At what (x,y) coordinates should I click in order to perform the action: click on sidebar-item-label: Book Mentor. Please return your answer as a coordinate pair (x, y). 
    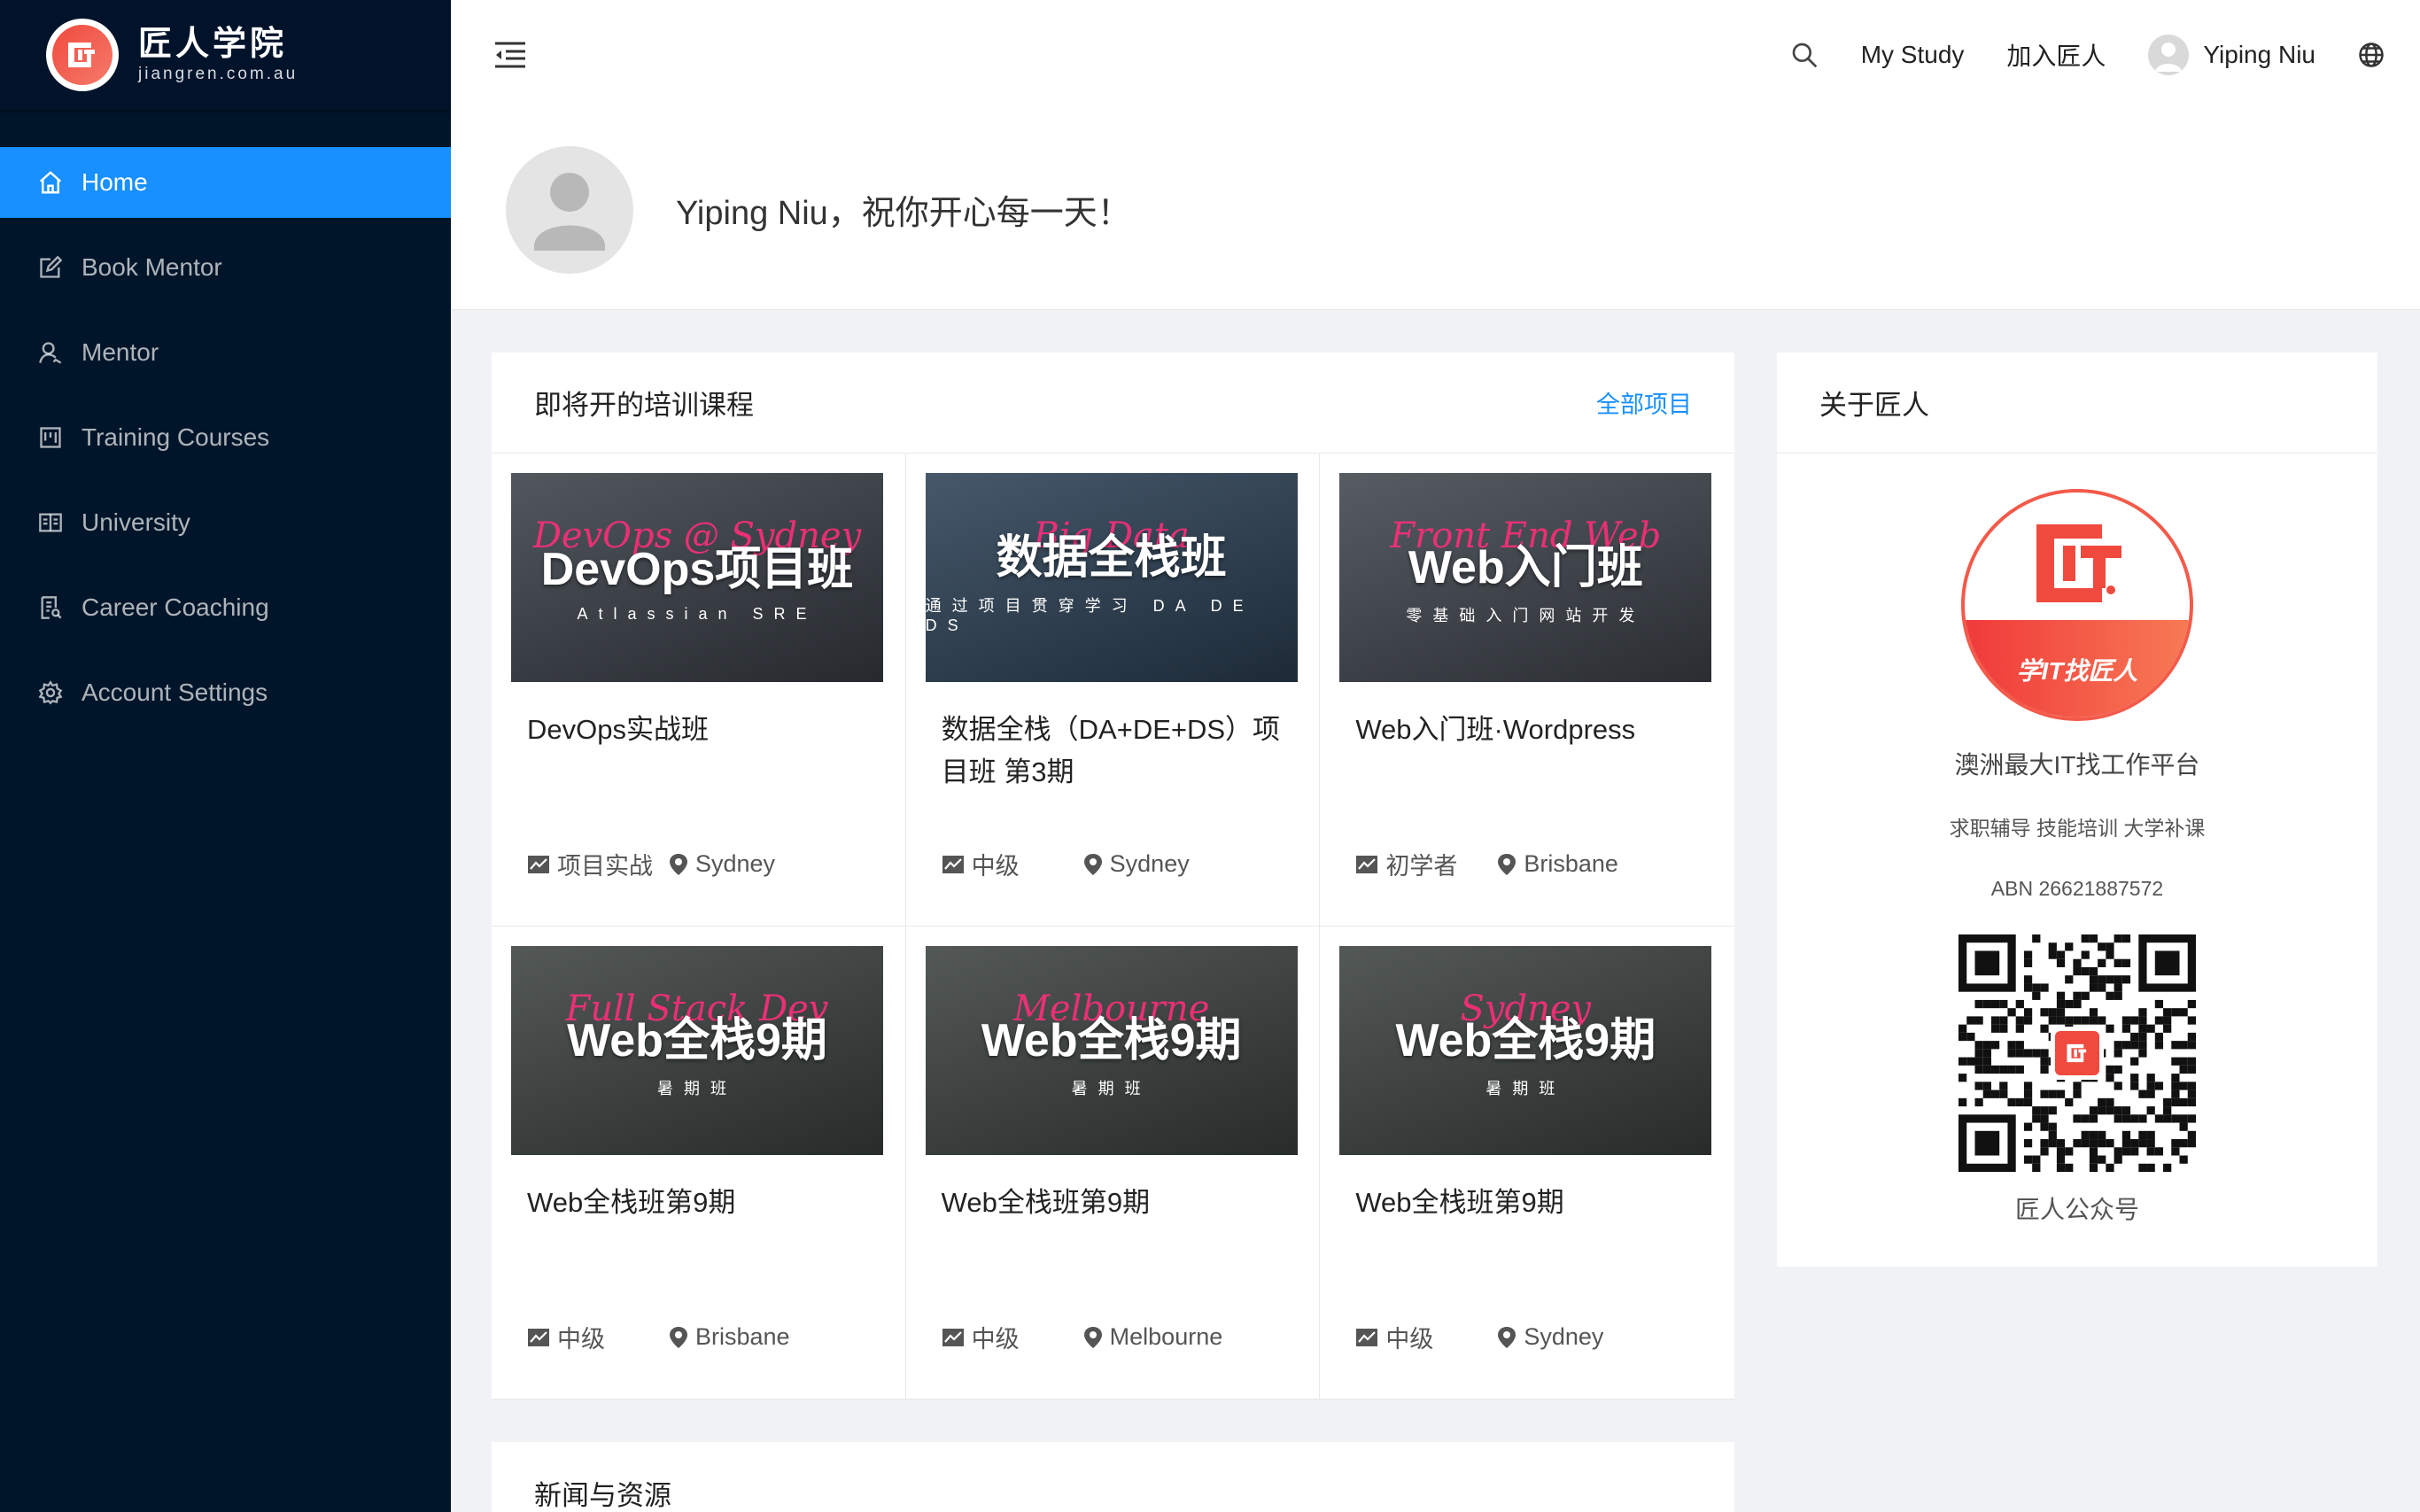
    Looking at the image, I should click on (151, 267).